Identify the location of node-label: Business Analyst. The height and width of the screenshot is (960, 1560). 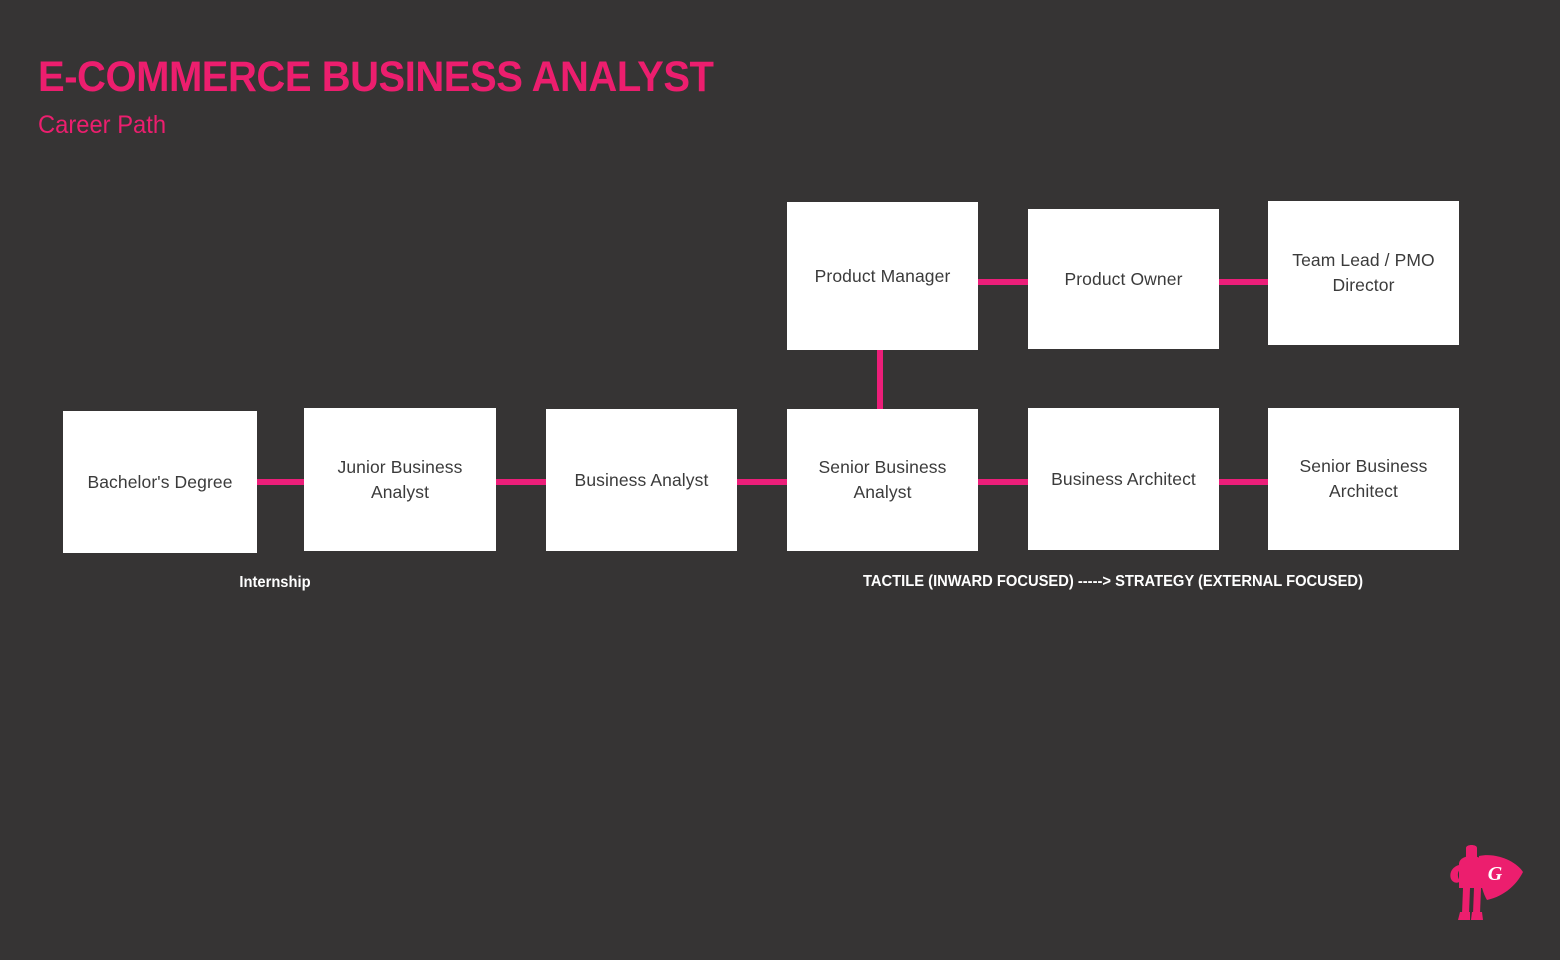
(641, 479).